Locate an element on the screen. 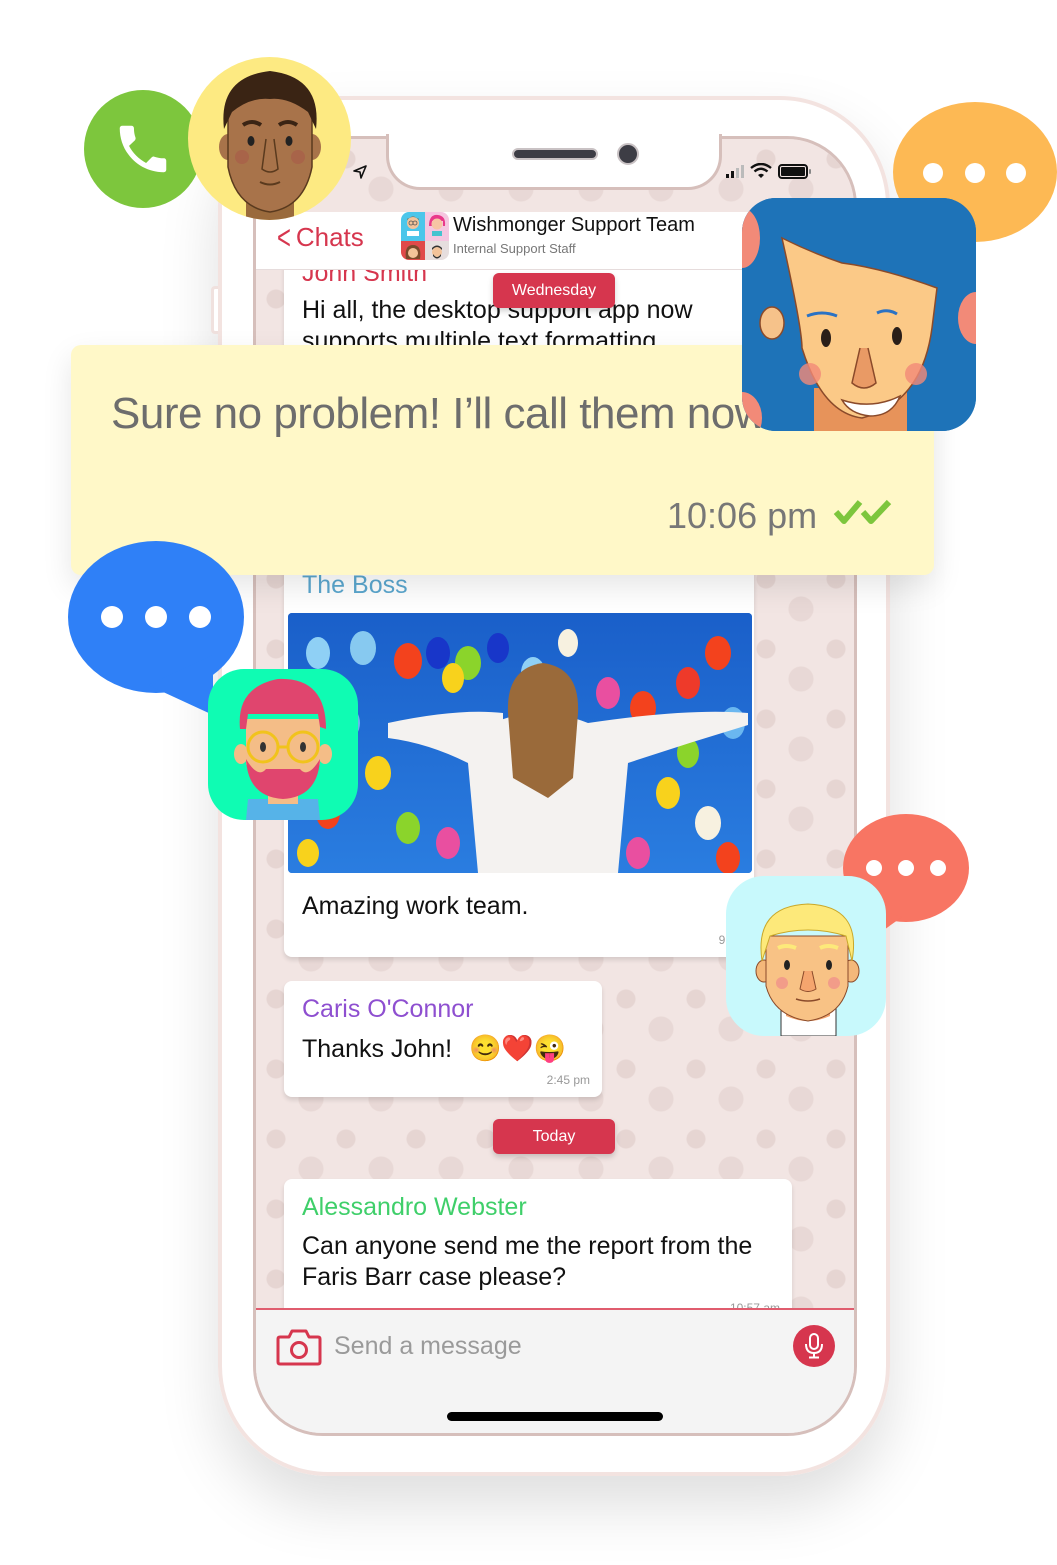 The height and width of the screenshot is (1565, 1057). chat-subtitle: Internal Support Staff is located at coordinates (514, 248).